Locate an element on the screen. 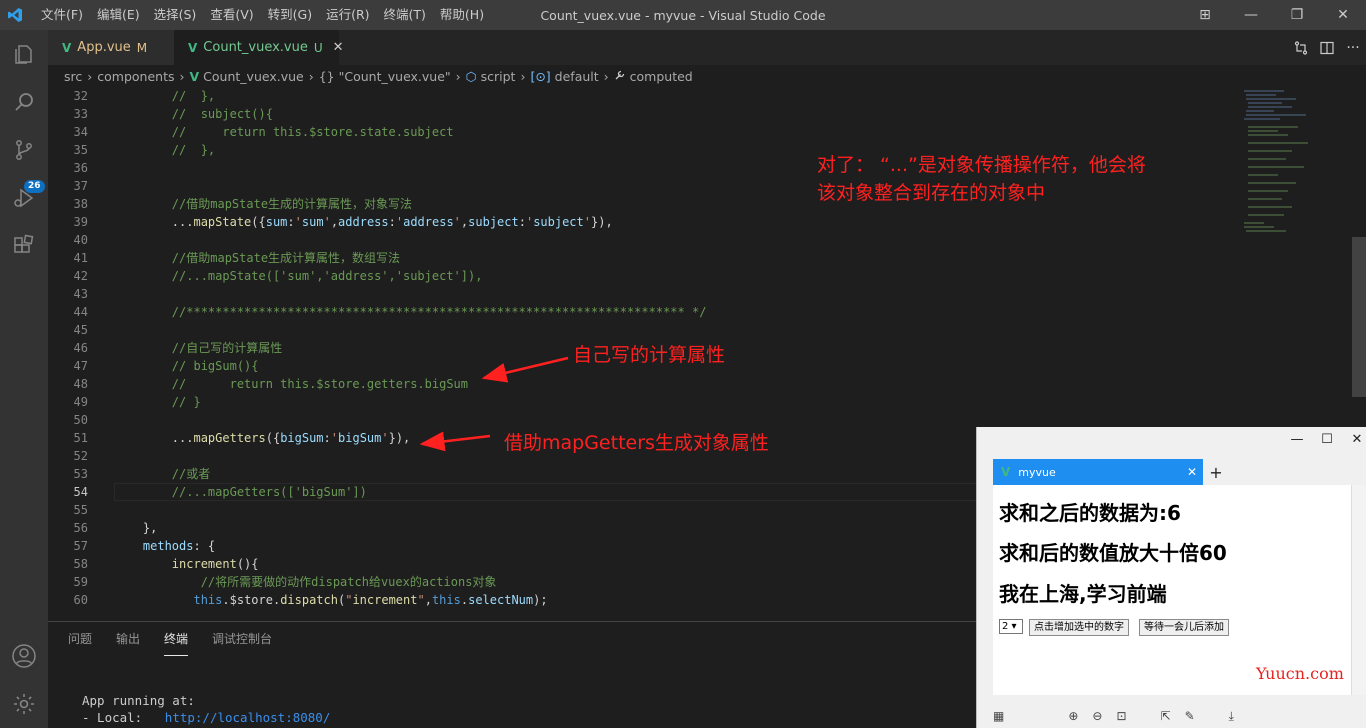  code-line: 48 // return this.$store.getters.bigSum is located at coordinates (643, 384).